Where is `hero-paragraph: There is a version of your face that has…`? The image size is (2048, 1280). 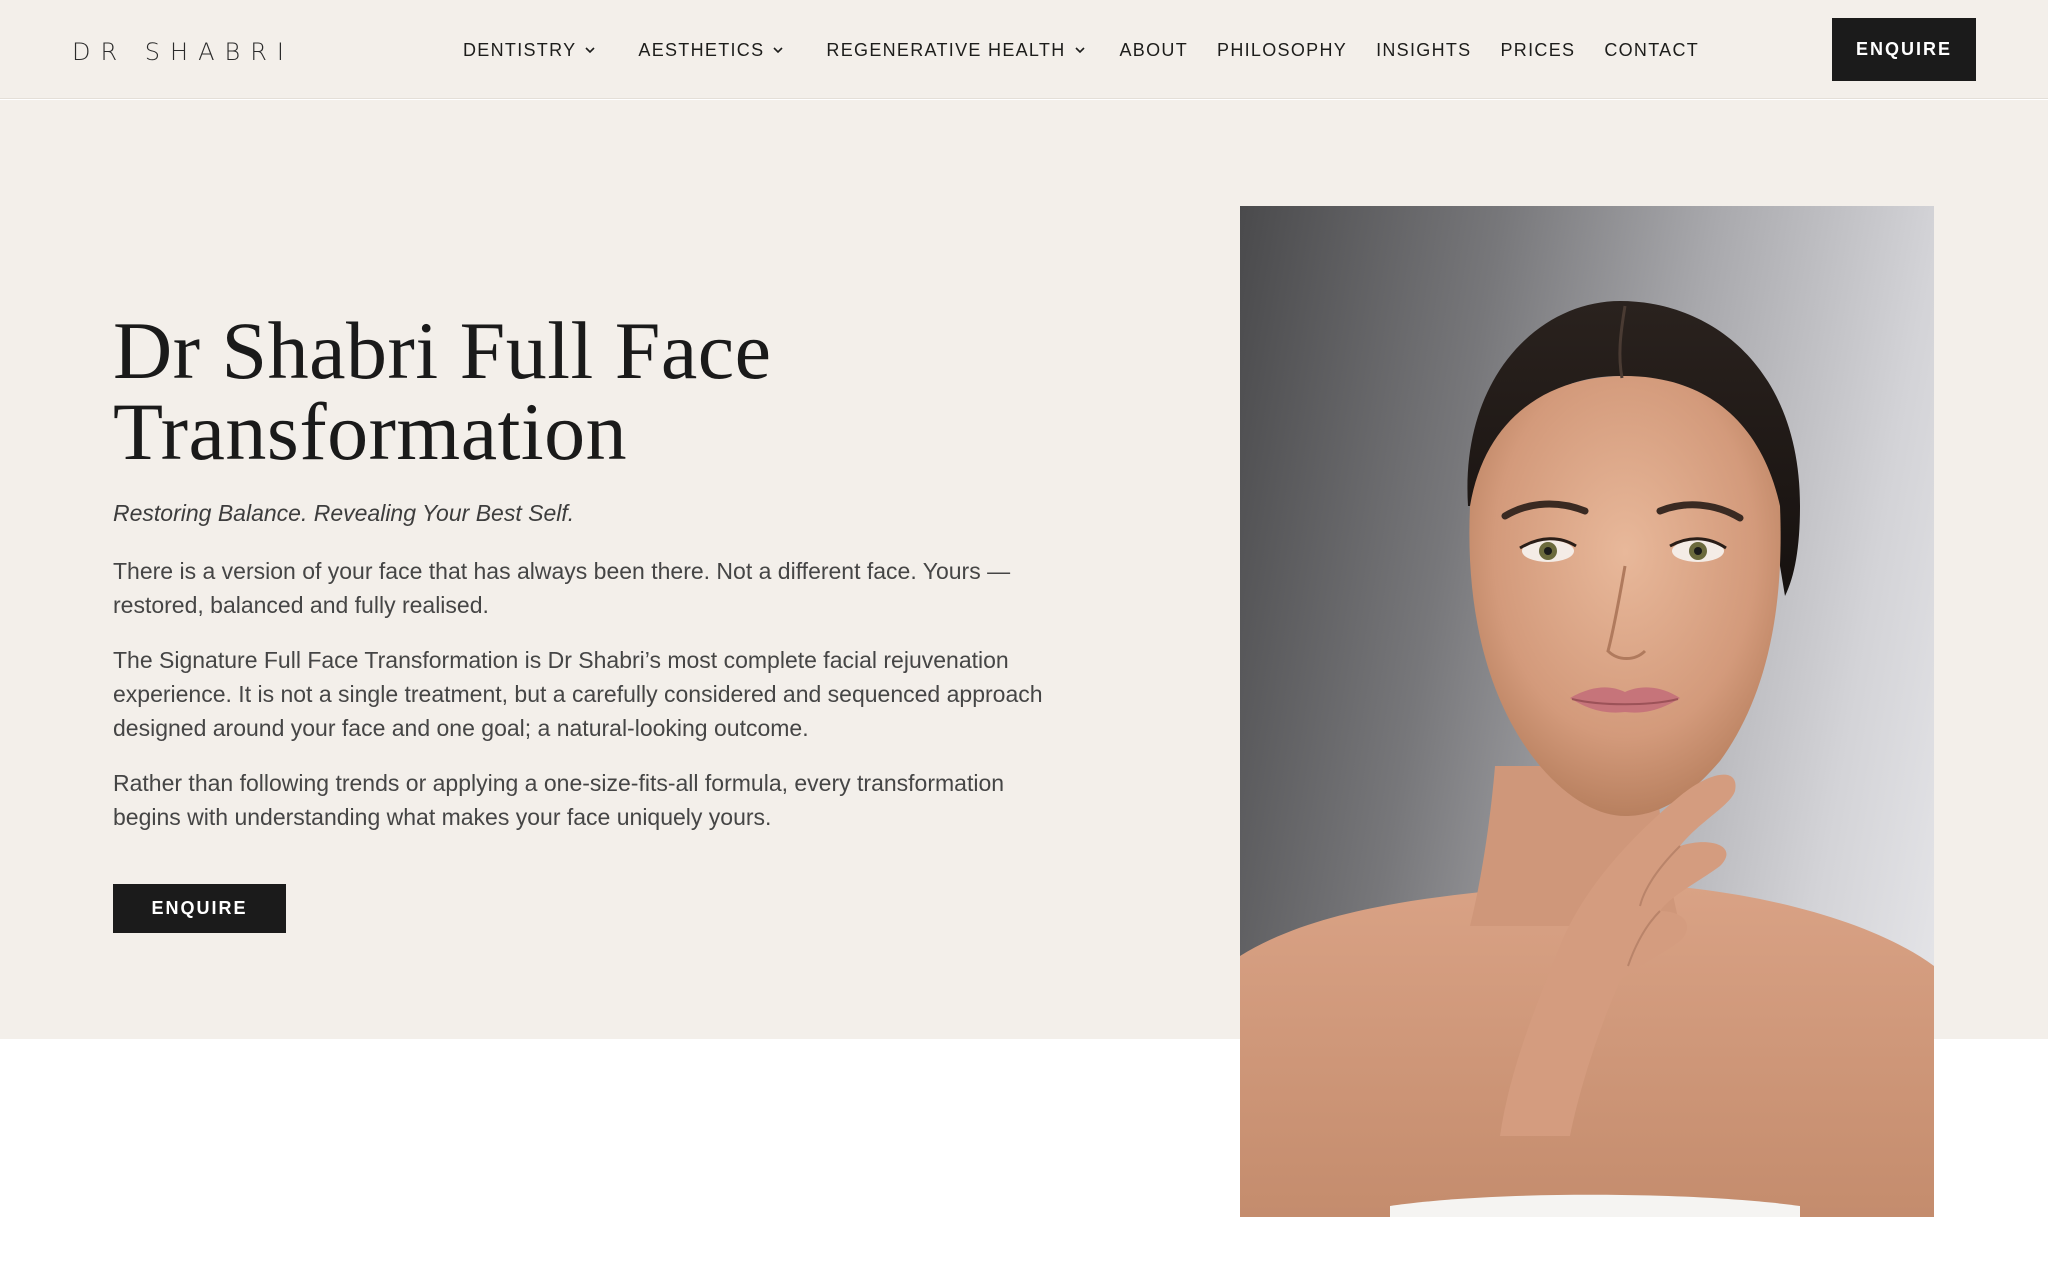
hero-paragraph: There is a version of your face that has… is located at coordinates (562, 588).